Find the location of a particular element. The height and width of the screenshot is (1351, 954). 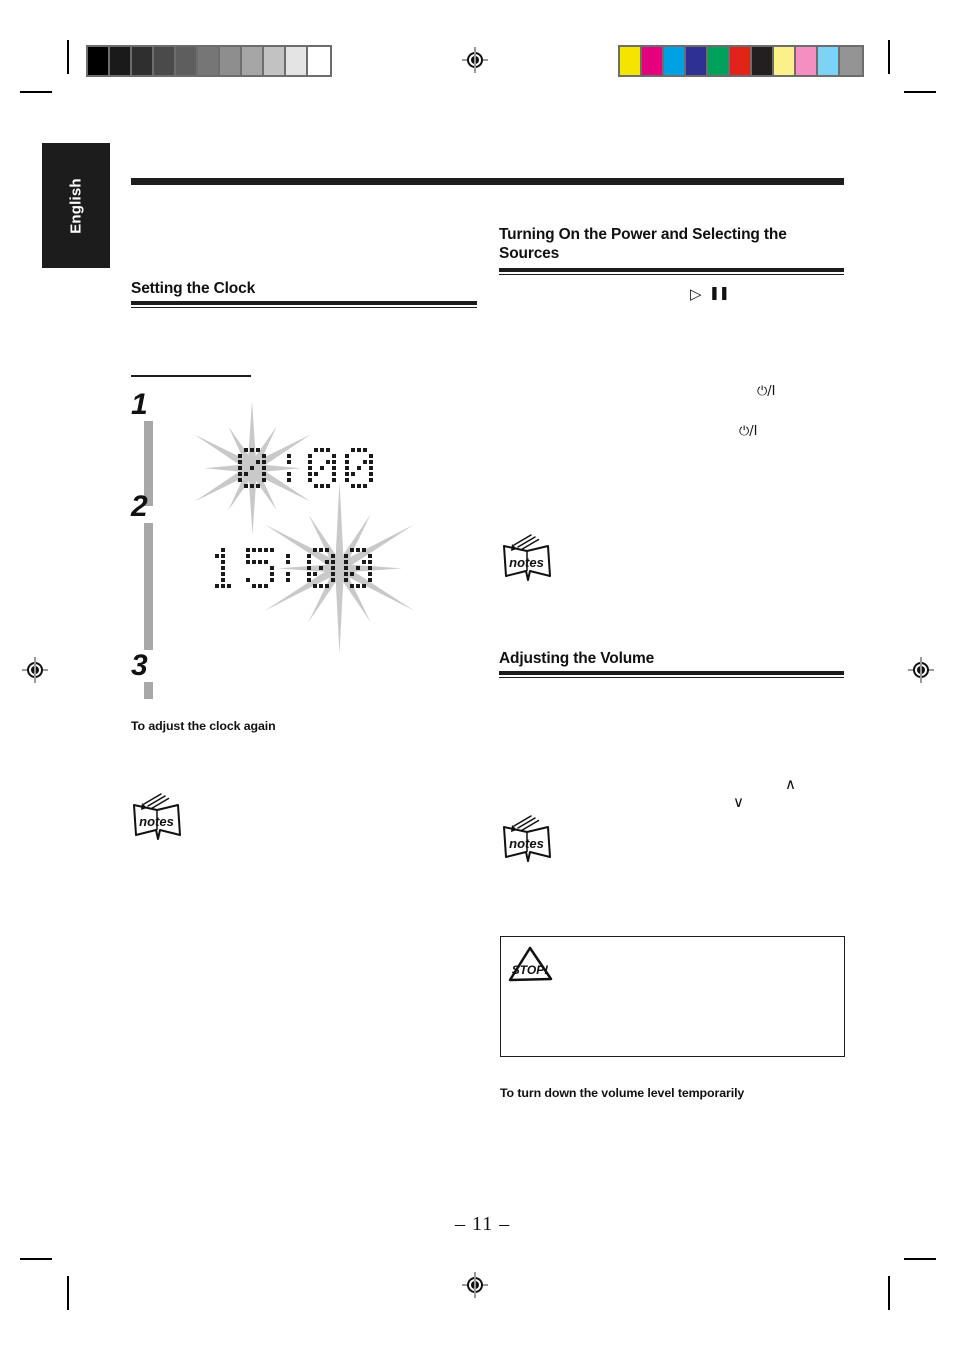

clock-display-minute is located at coordinates (295, 534).